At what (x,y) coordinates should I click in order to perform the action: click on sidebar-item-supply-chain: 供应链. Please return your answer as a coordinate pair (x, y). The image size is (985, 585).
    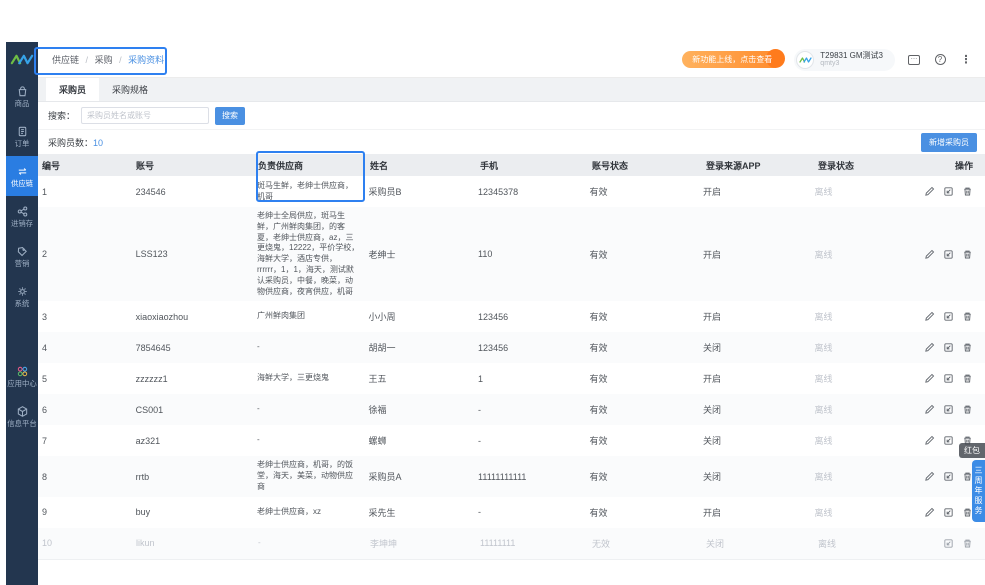
    Looking at the image, I should click on (22, 176).